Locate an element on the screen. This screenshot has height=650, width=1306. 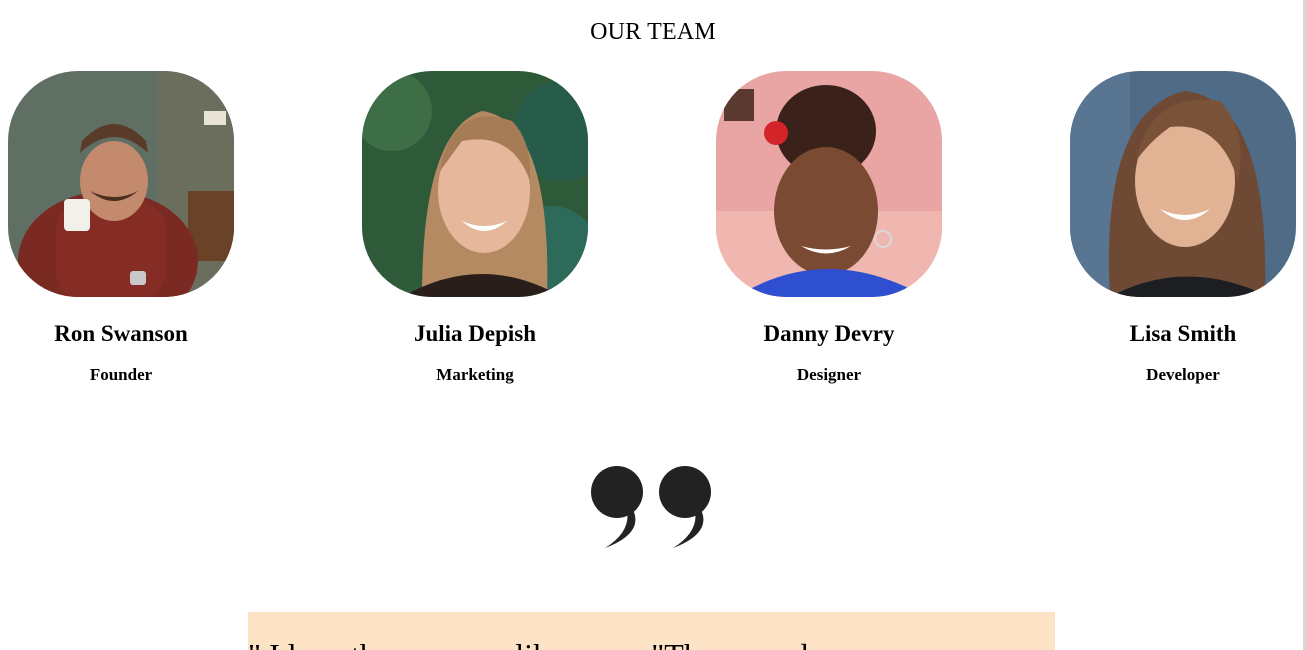
member-name: Lisa Smith is located at coordinates (1183, 333).